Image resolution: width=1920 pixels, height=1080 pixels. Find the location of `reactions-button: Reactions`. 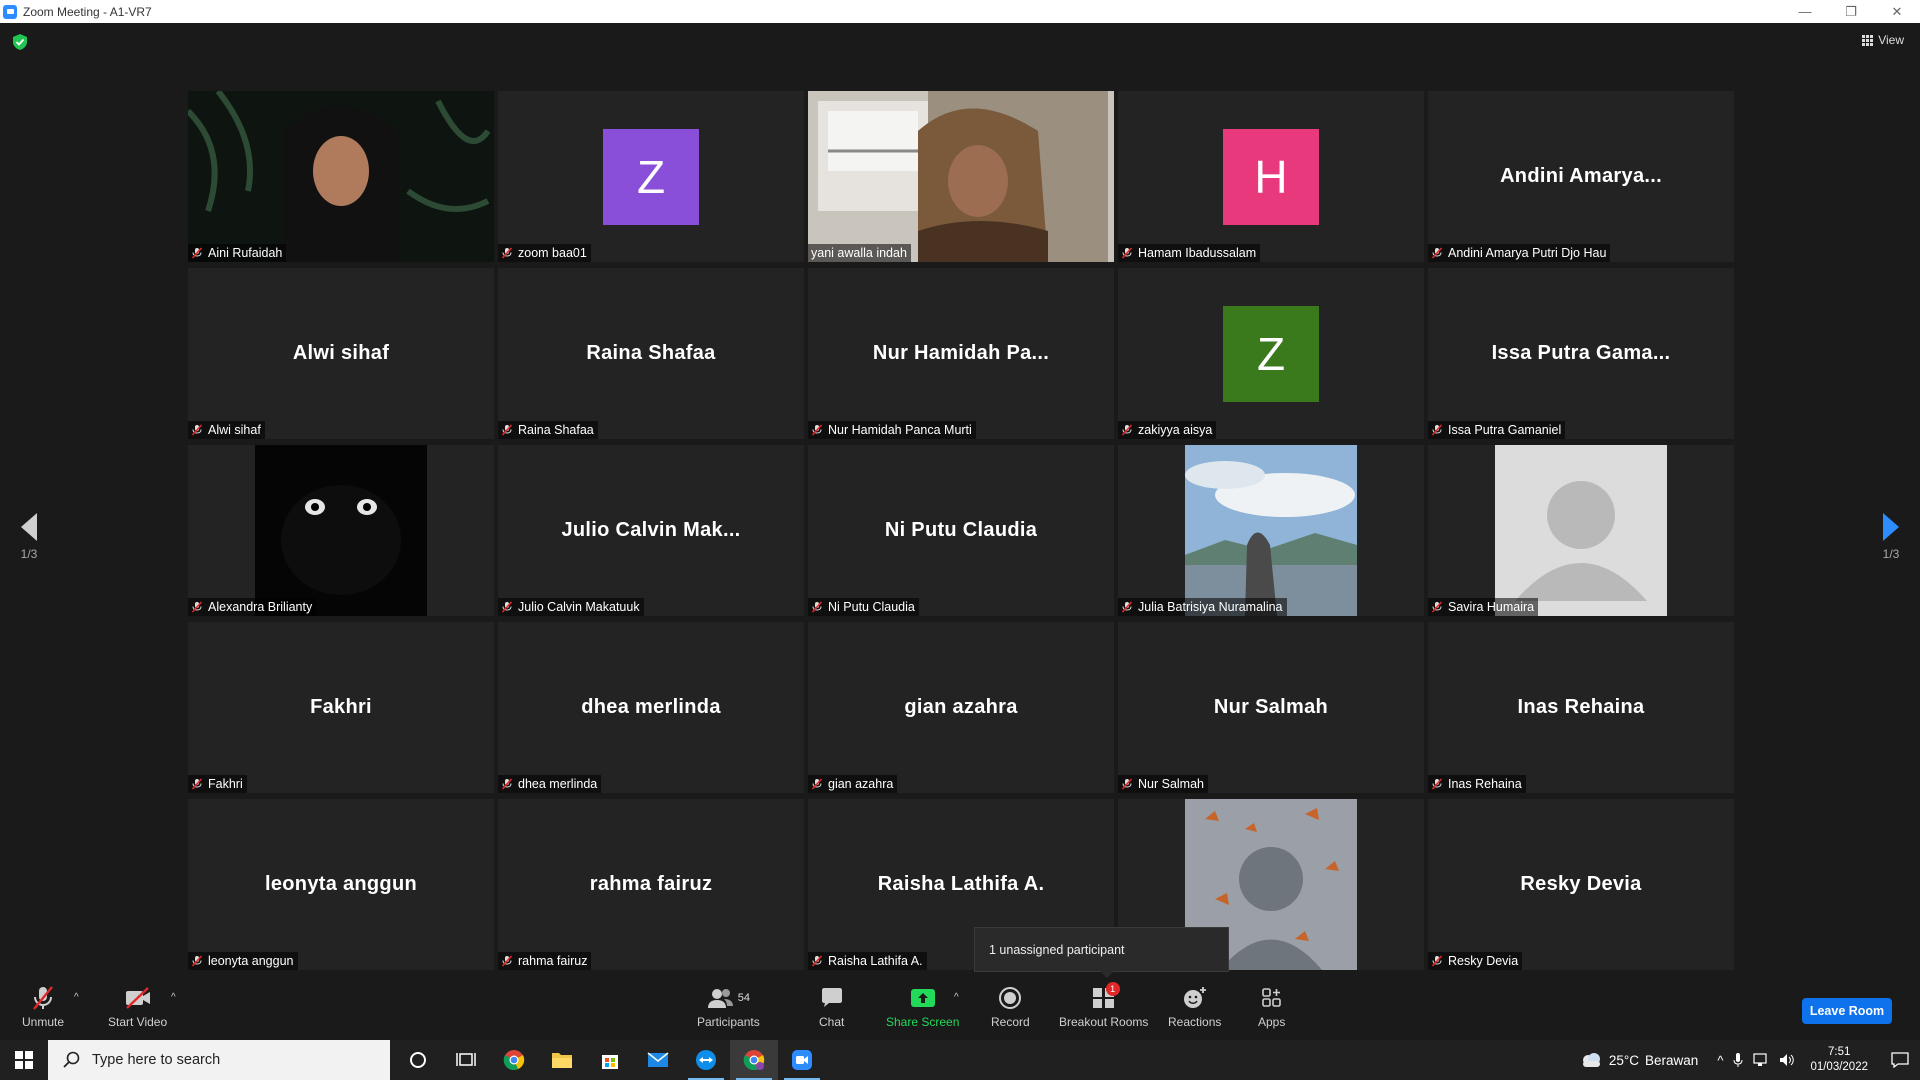

reactions-button: Reactions is located at coordinates (1194, 1006).